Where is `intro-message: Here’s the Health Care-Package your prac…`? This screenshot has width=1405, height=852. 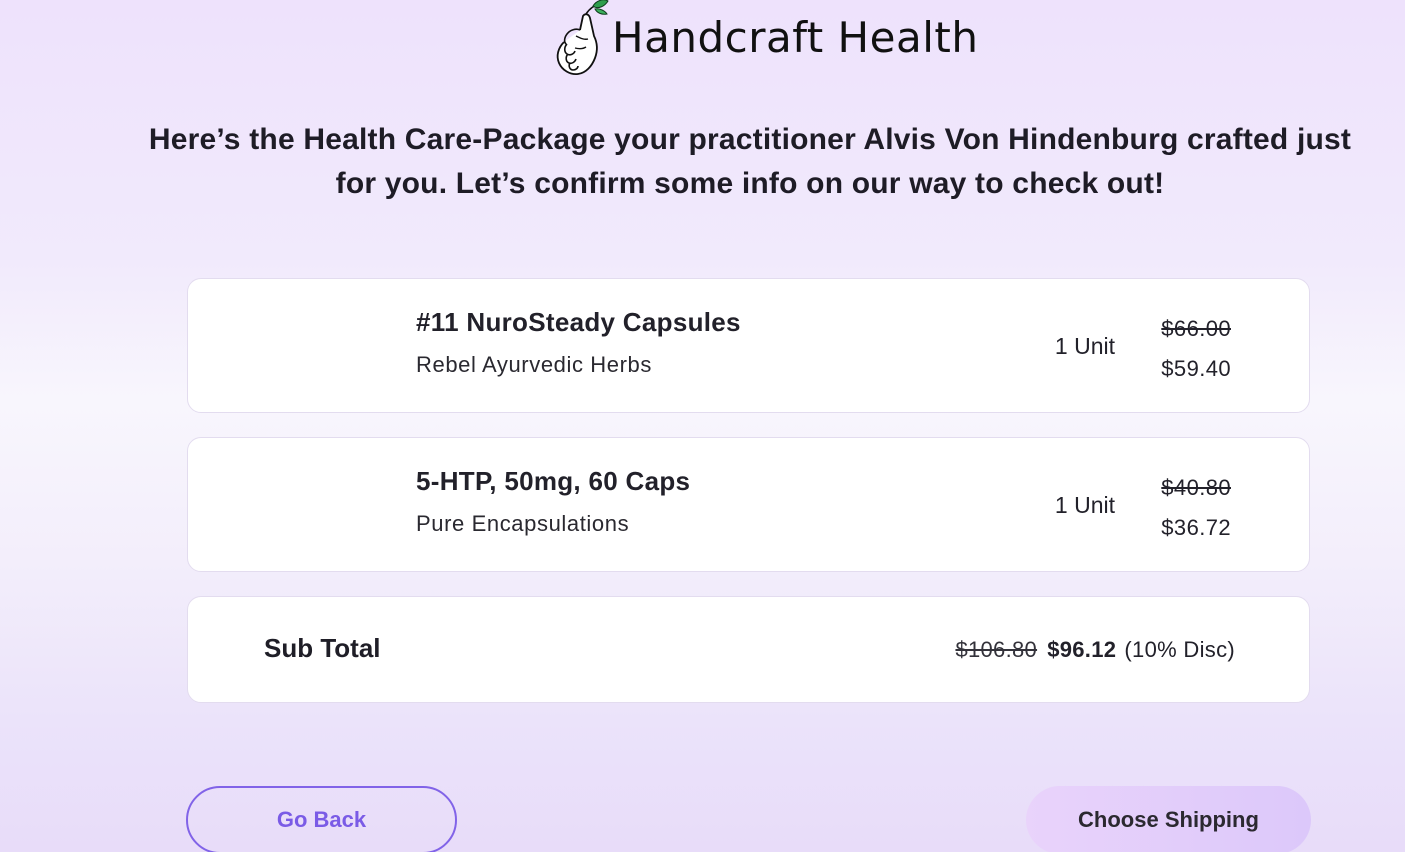
intro-message: Here’s the Health Care-Package your prac… is located at coordinates (750, 161).